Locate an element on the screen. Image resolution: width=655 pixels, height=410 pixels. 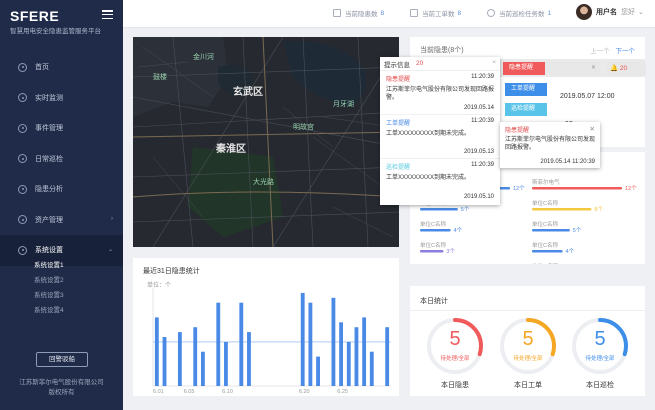
nav-item-daily-inspection: 日常巡检 is located at coordinates (61, 159).